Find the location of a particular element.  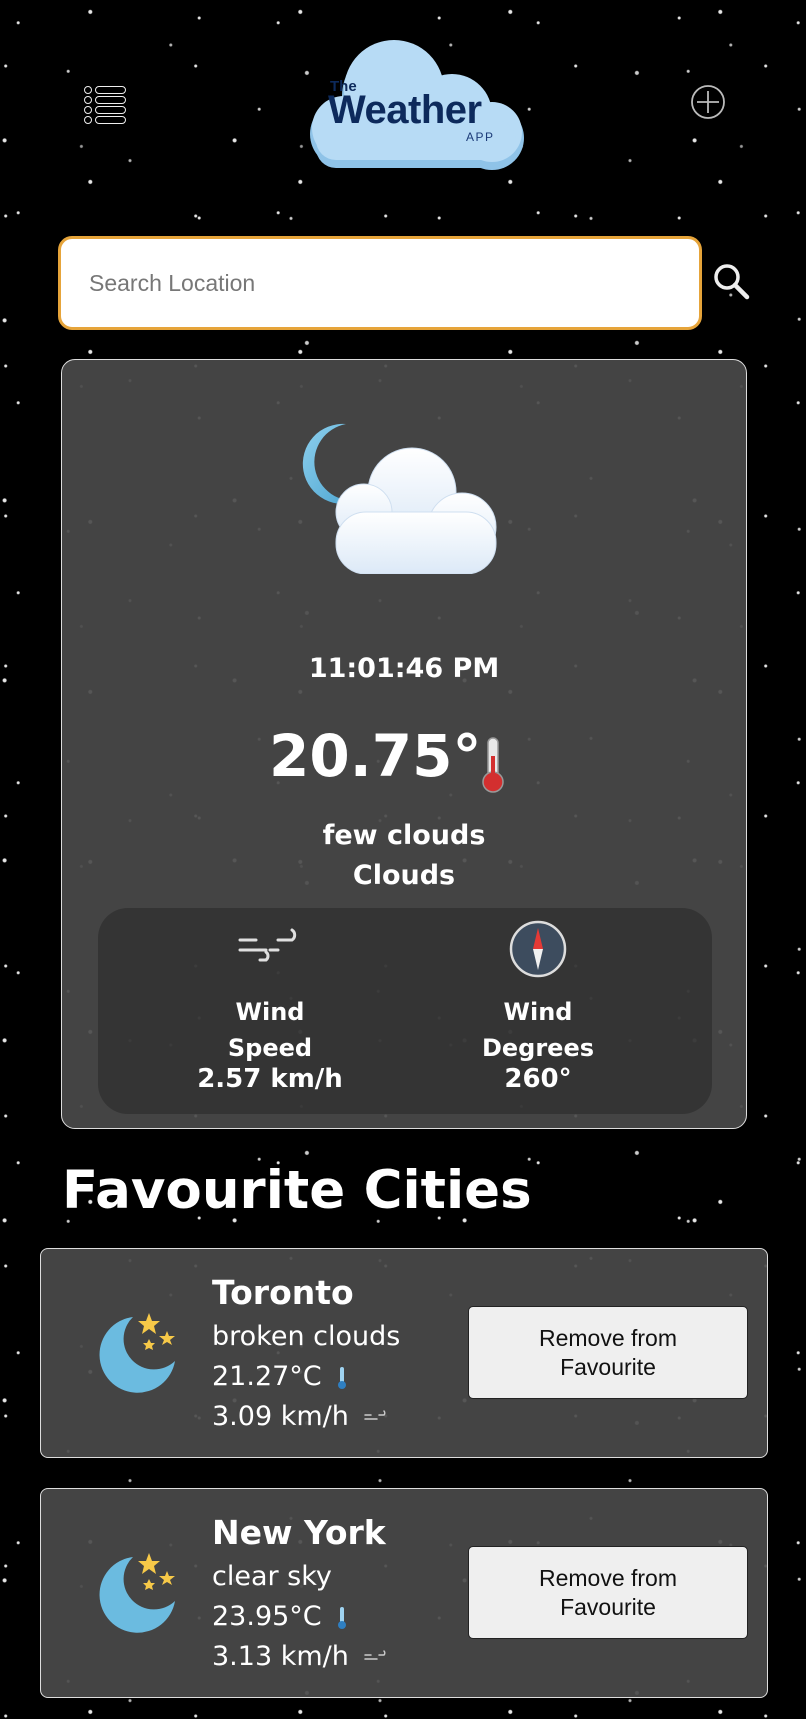

search-input is located at coordinates (380, 283).